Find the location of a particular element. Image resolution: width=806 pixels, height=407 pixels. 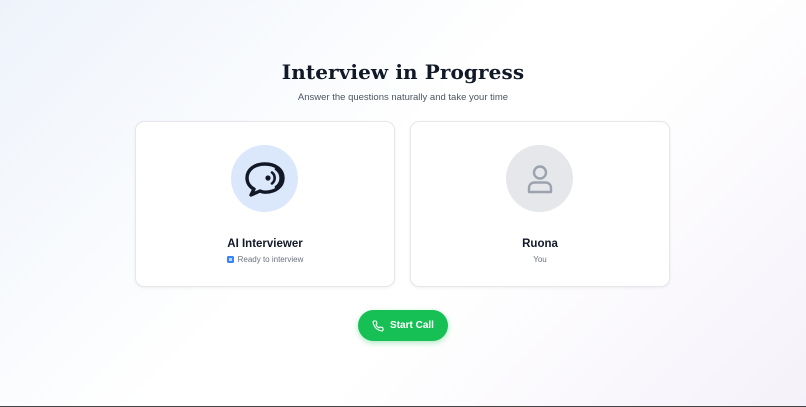

status-indicator-icon is located at coordinates (230, 259).